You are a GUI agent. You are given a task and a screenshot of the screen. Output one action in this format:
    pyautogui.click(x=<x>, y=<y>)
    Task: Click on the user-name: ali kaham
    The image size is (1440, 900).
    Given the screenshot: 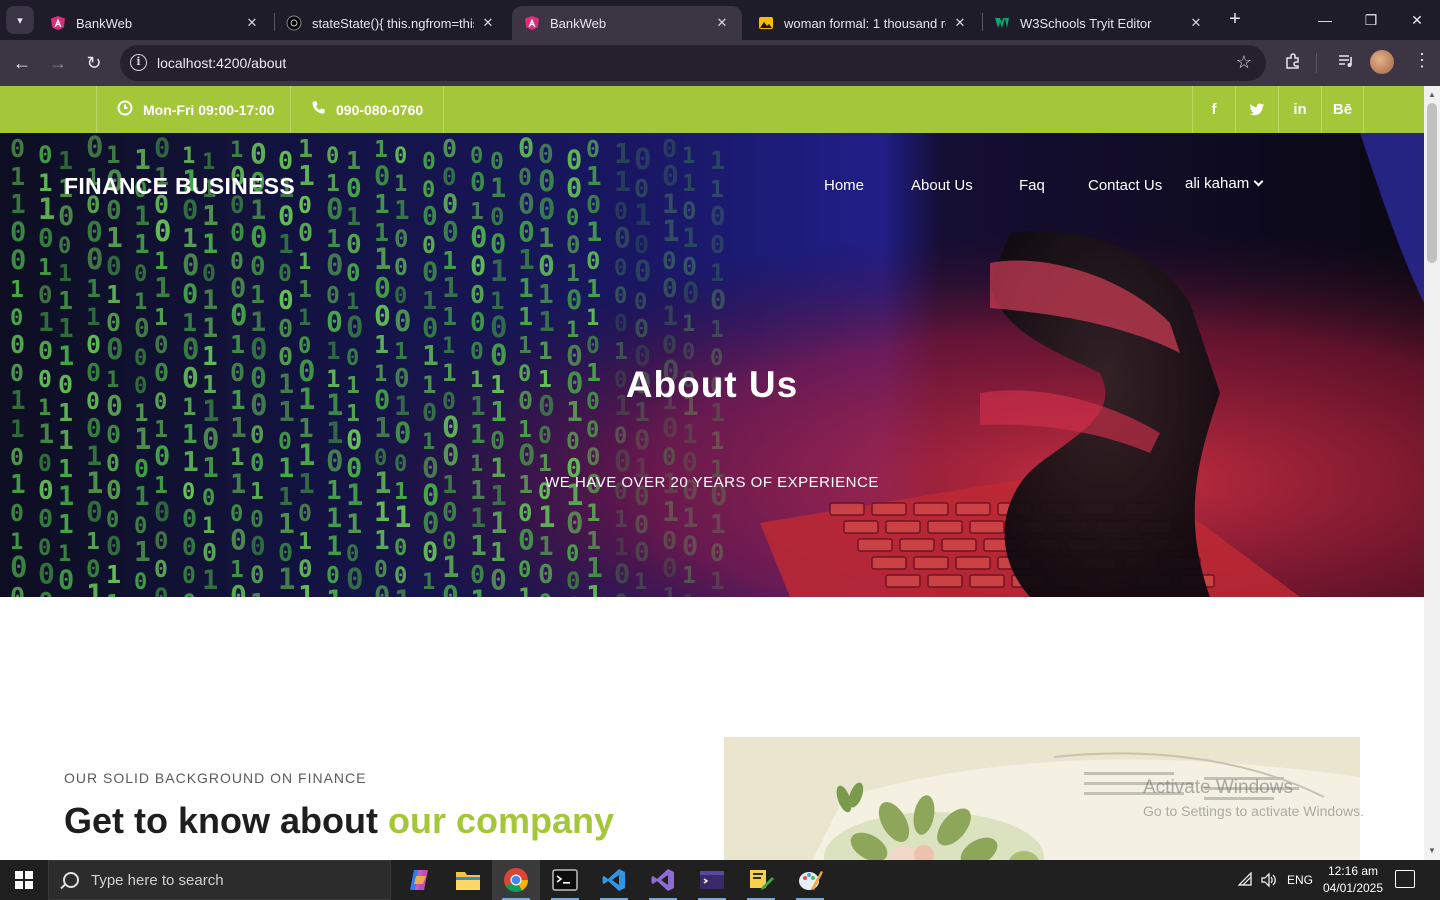 What is the action you would take?
    pyautogui.click(x=1217, y=183)
    